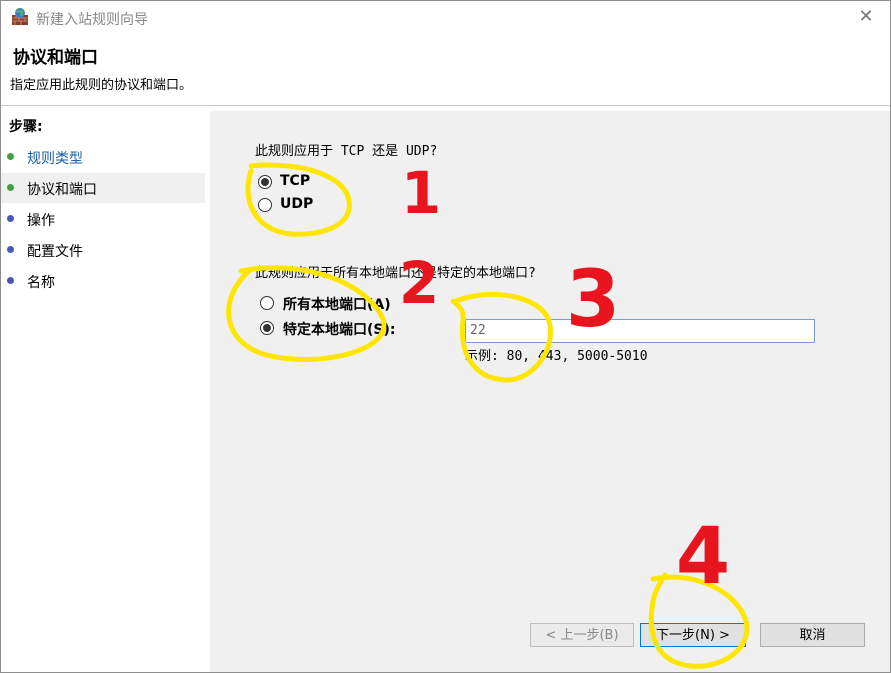  Describe the element at coordinates (41, 221) in the screenshot. I see `sidebar-item-label: 操作` at that location.